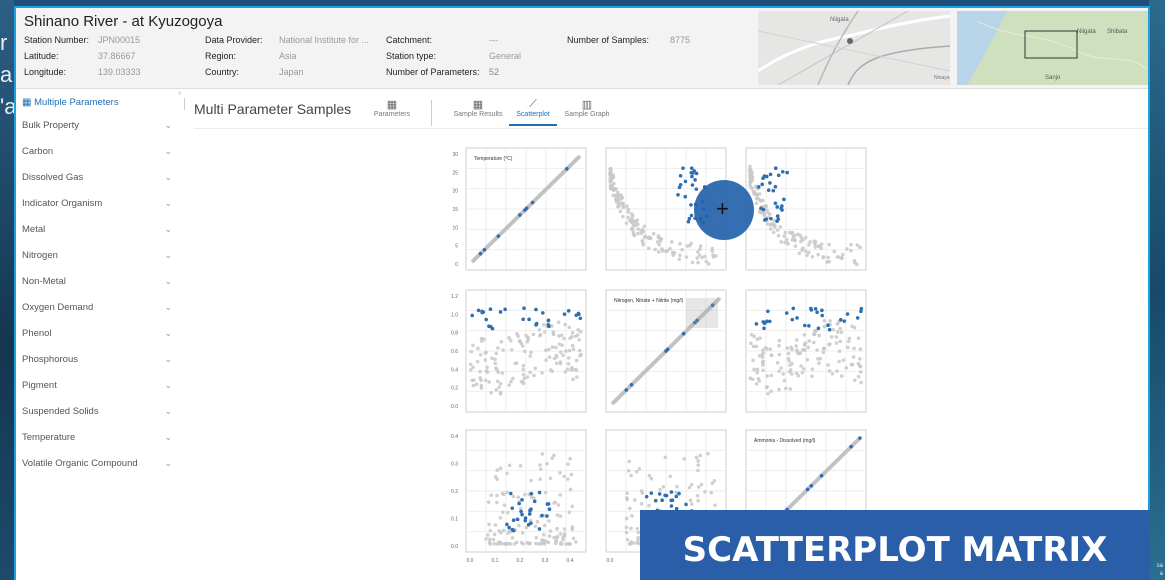 The height and width of the screenshot is (580, 1165). What do you see at coordinates (97, 156) in the screenshot?
I see `sidebar-item: Carbon ⌄` at bounding box center [97, 156].